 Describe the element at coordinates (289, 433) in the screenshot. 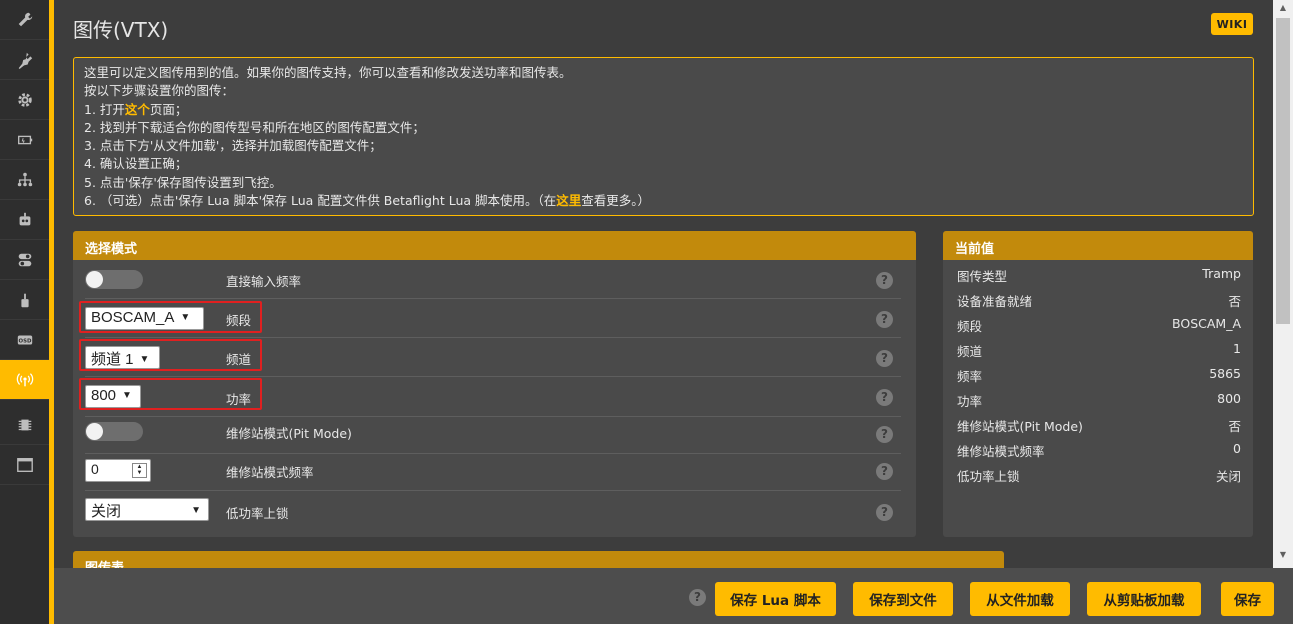

I see `row-label: 维修站模式(Pit Mode)` at that location.